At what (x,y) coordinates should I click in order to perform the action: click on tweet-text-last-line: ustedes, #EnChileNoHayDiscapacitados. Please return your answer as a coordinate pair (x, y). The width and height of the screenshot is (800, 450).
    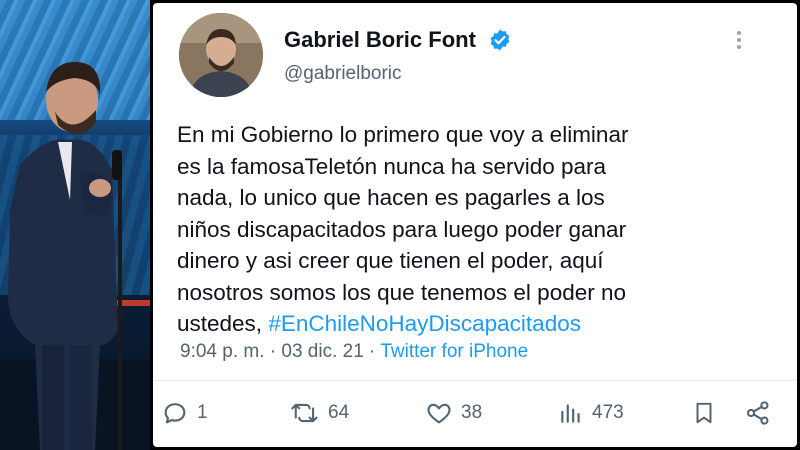
    Looking at the image, I should click on (477, 324).